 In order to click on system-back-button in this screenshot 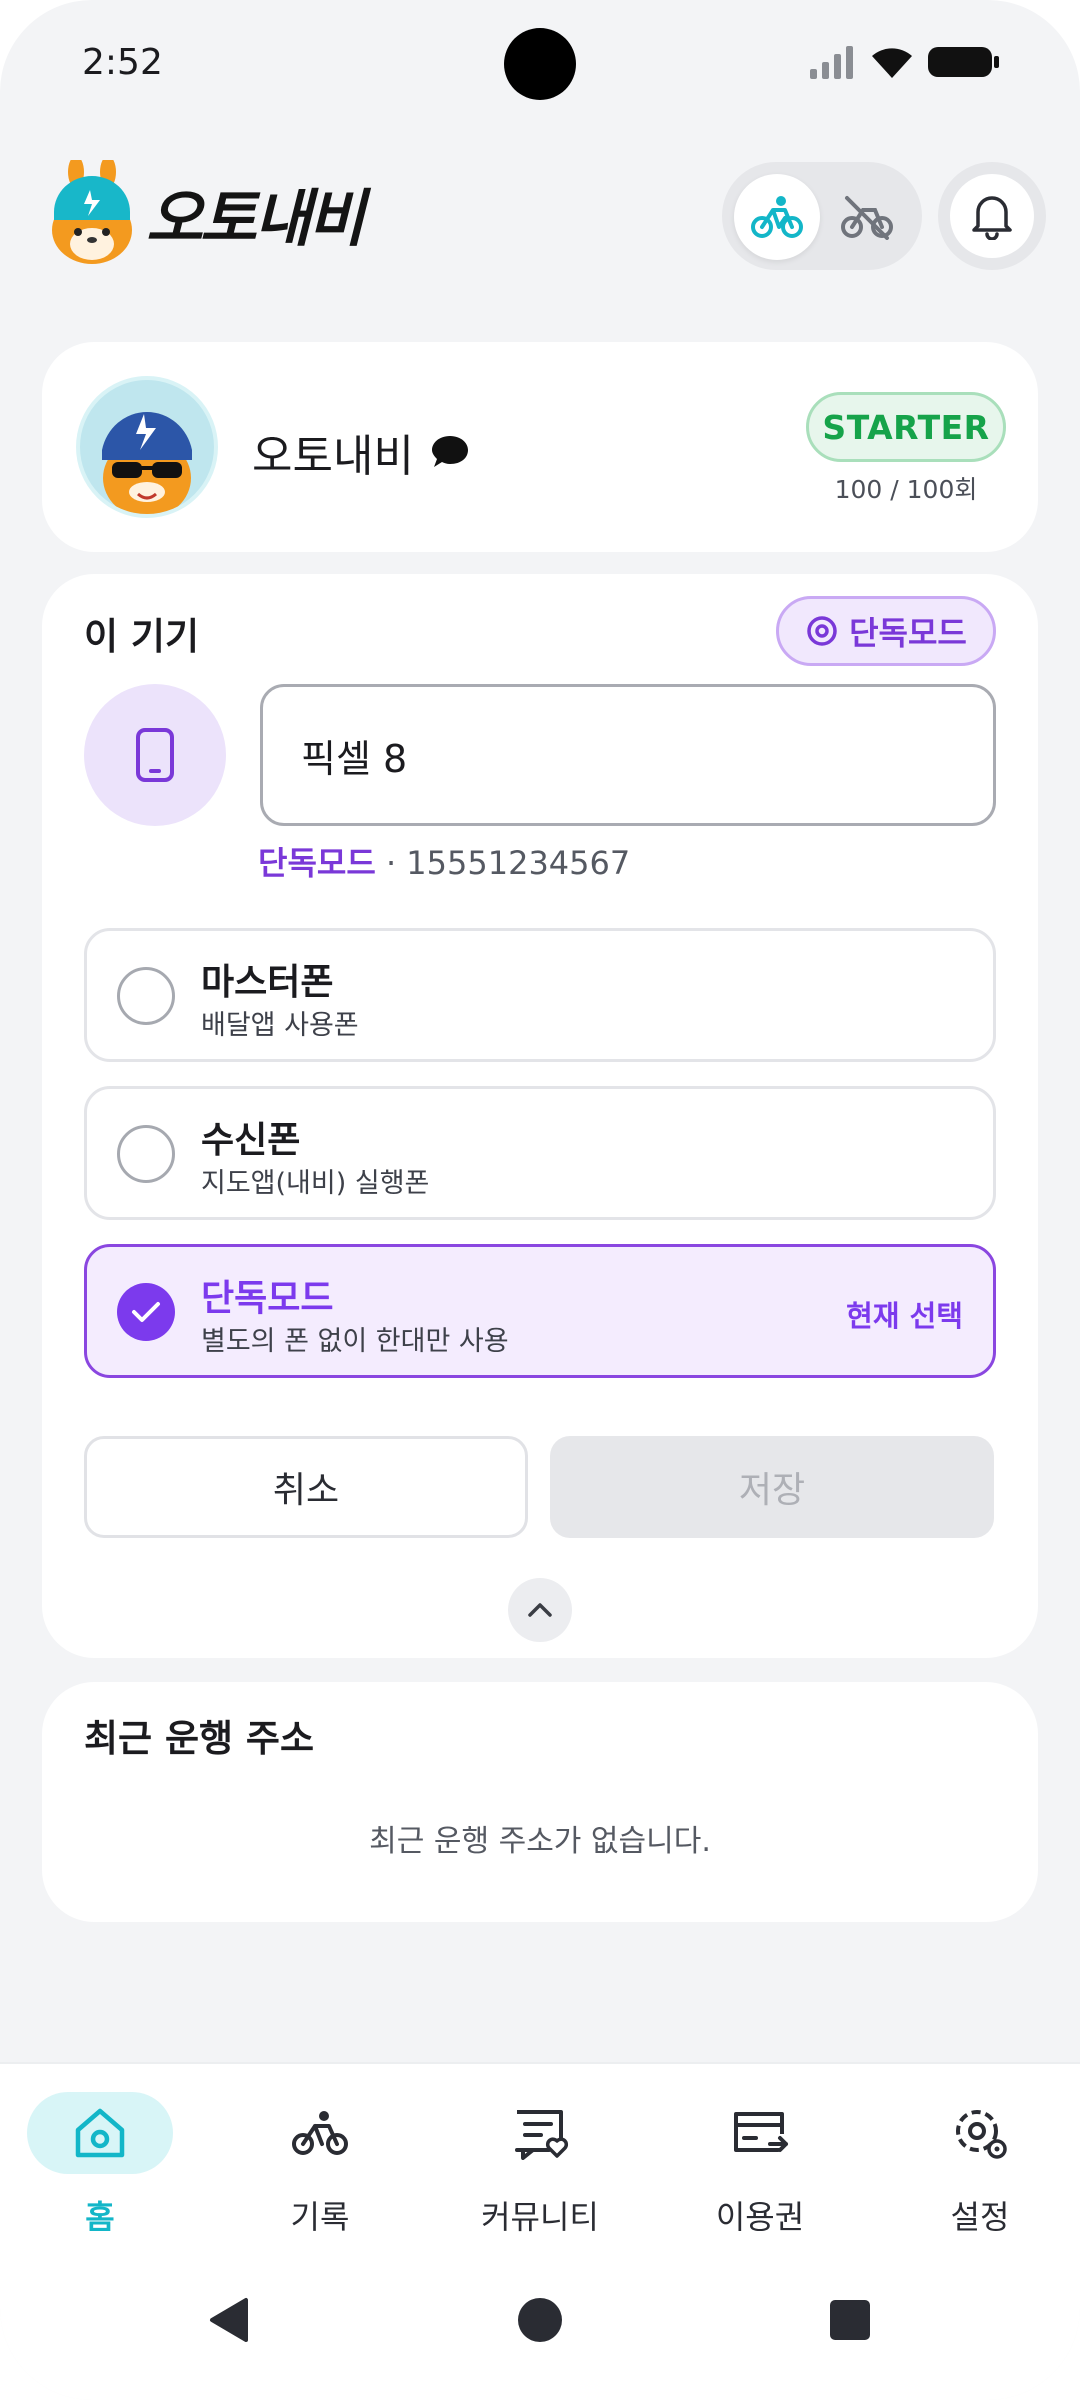, I will do `click(228, 2320)`.